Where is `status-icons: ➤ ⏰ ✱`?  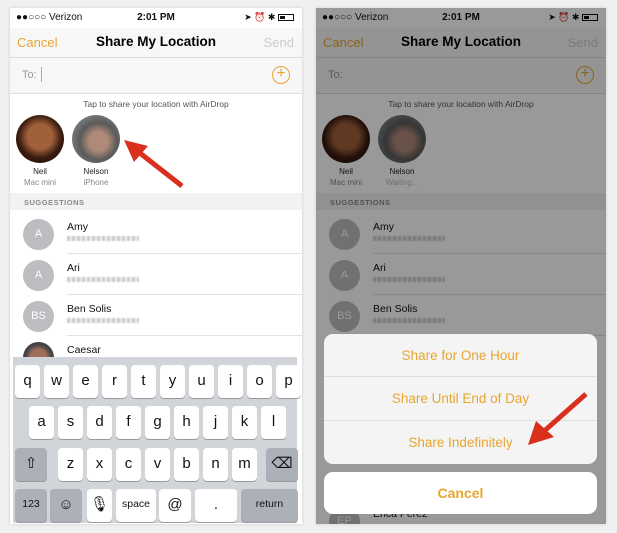
status-icons: ➤ ⏰ ✱ is located at coordinates (269, 17).